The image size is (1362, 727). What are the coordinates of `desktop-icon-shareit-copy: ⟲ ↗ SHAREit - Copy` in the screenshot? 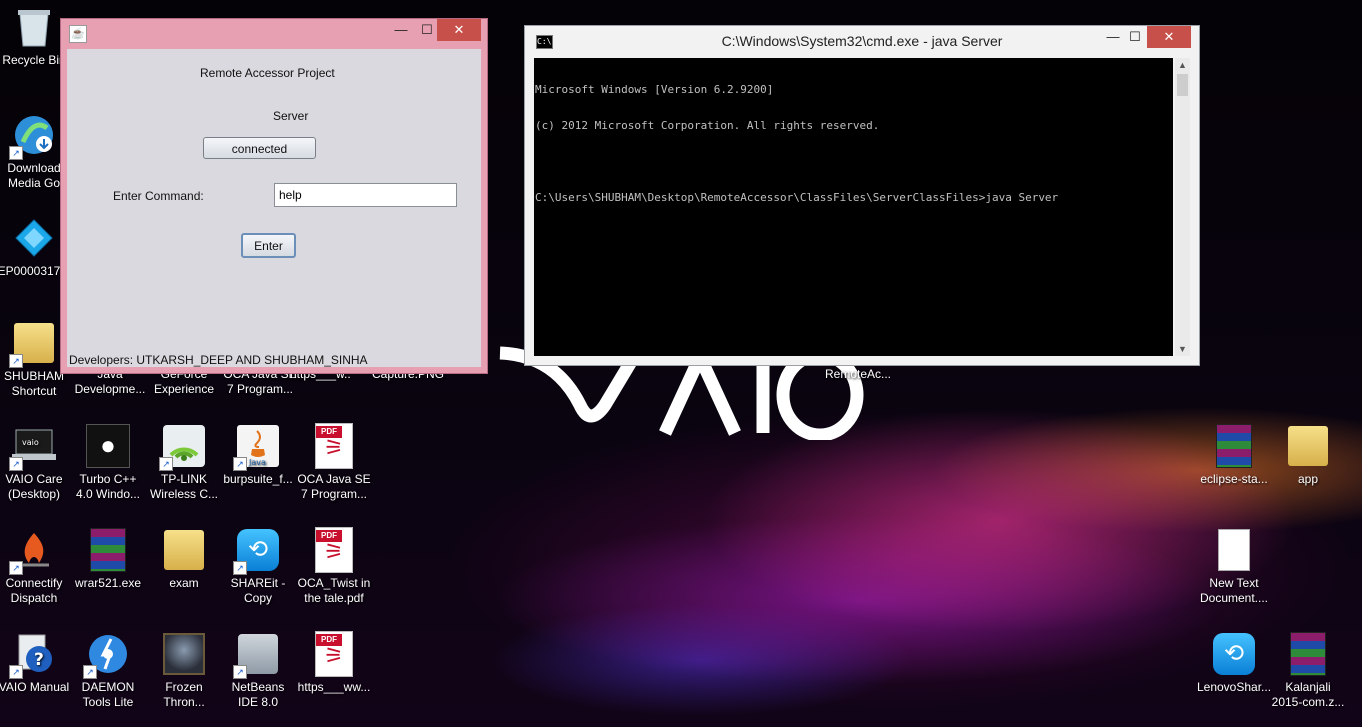 It's located at (258, 566).